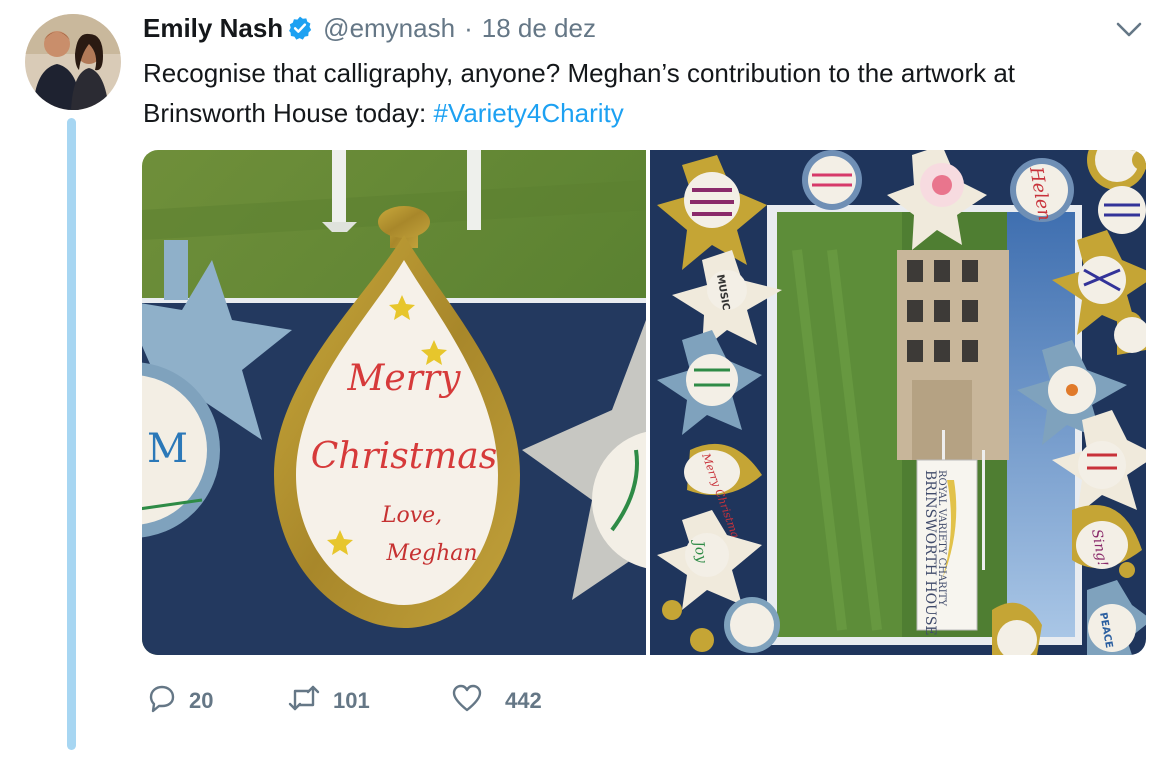 The width and height of the screenshot is (1166, 762). I want to click on reply-icon, so click(162, 700).